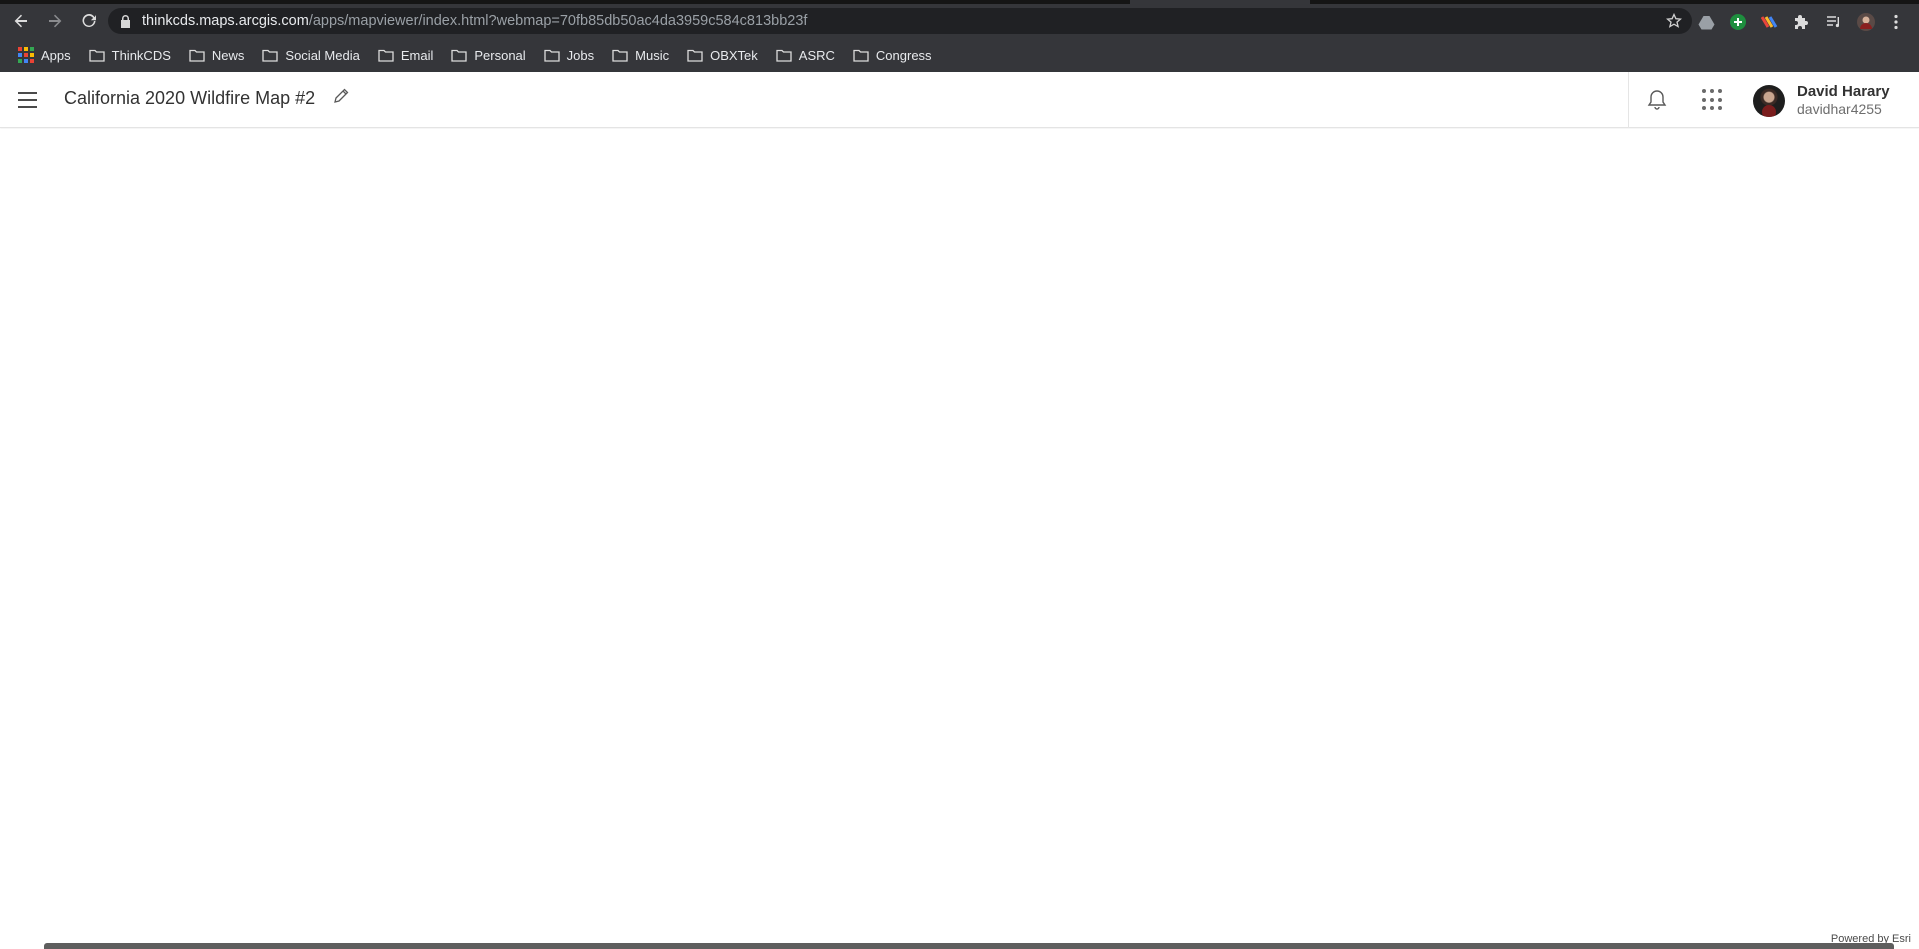  I want to click on arrow-left-icon, so click(20, 21).